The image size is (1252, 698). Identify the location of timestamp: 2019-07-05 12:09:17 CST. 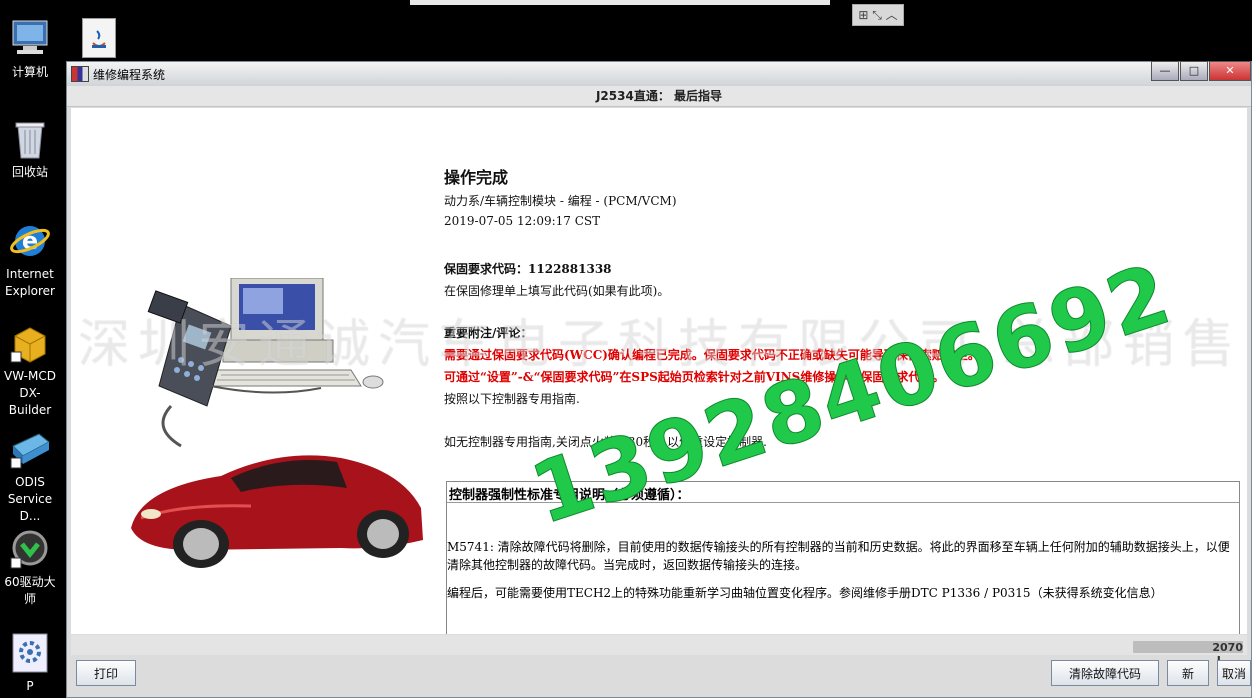
(522, 221).